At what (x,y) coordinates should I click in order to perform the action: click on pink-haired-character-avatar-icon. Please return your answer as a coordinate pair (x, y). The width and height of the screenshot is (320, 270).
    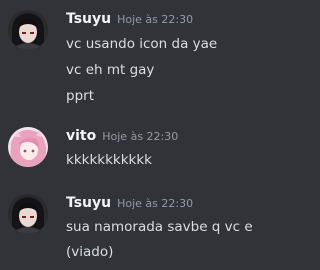
    Looking at the image, I should click on (28, 147).